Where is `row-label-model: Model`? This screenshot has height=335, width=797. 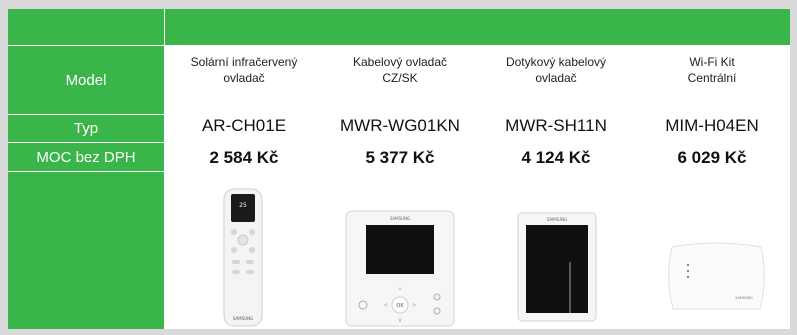
row-label-model: Model is located at coordinates (86, 80).